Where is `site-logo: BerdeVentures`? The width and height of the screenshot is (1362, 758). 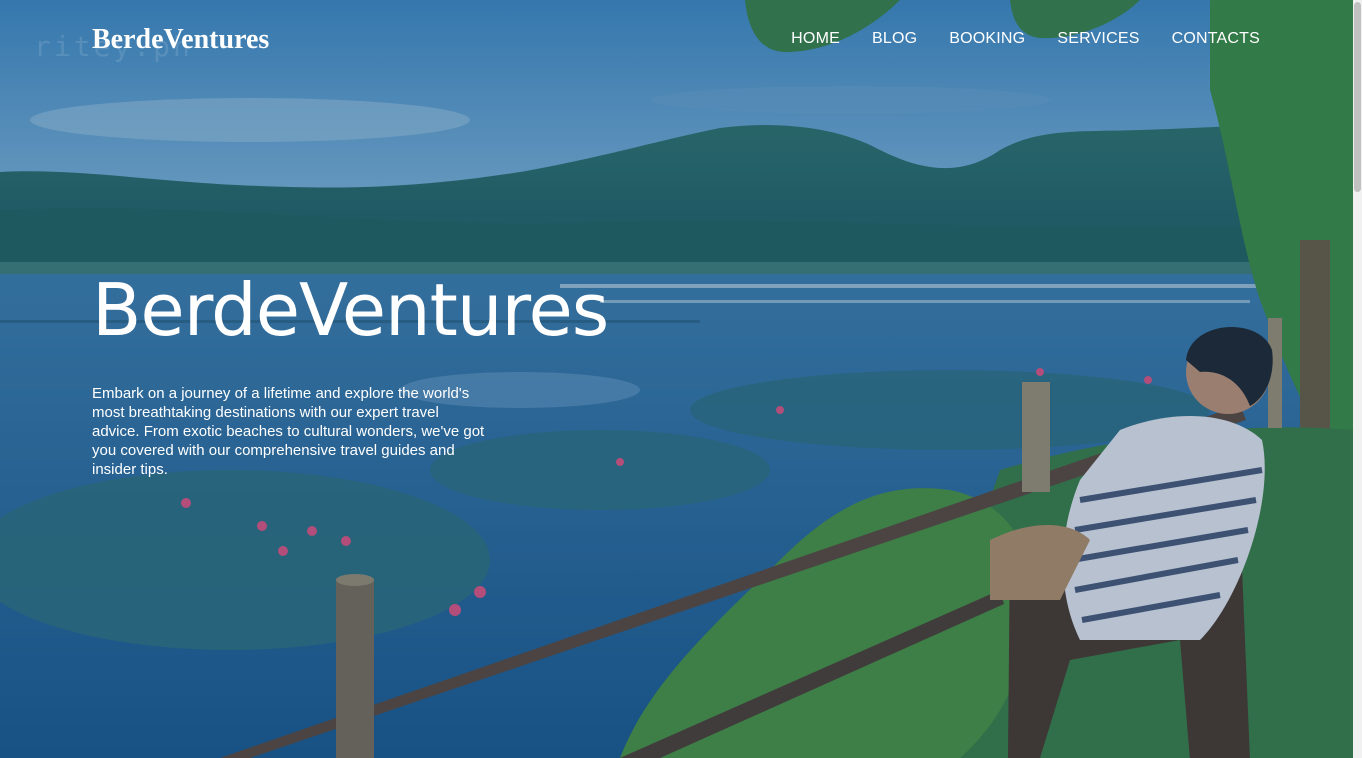
site-logo: BerdeVentures is located at coordinates (180, 40).